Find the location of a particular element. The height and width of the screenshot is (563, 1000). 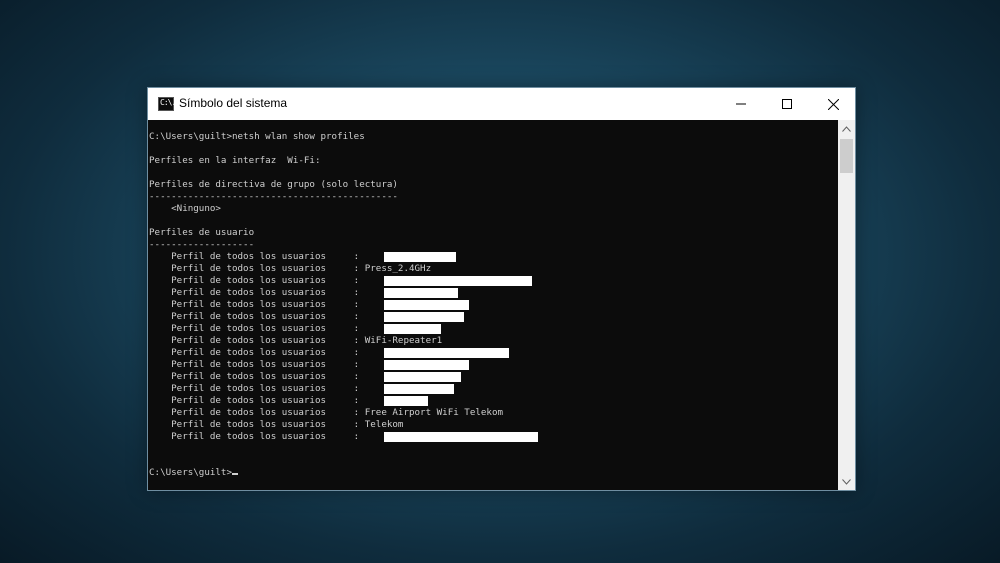

console-prompt-line: C:\Users\guilt> is located at coordinates (326, 473).